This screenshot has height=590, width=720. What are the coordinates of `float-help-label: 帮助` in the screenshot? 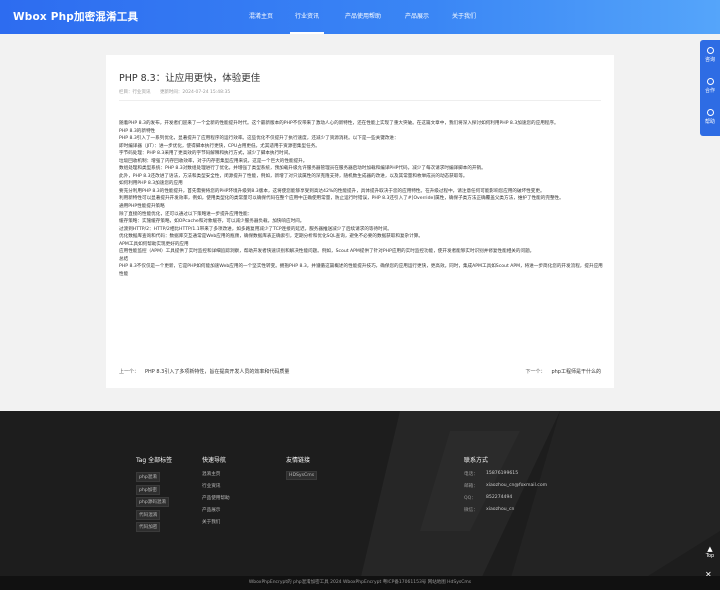 It's located at (709, 122).